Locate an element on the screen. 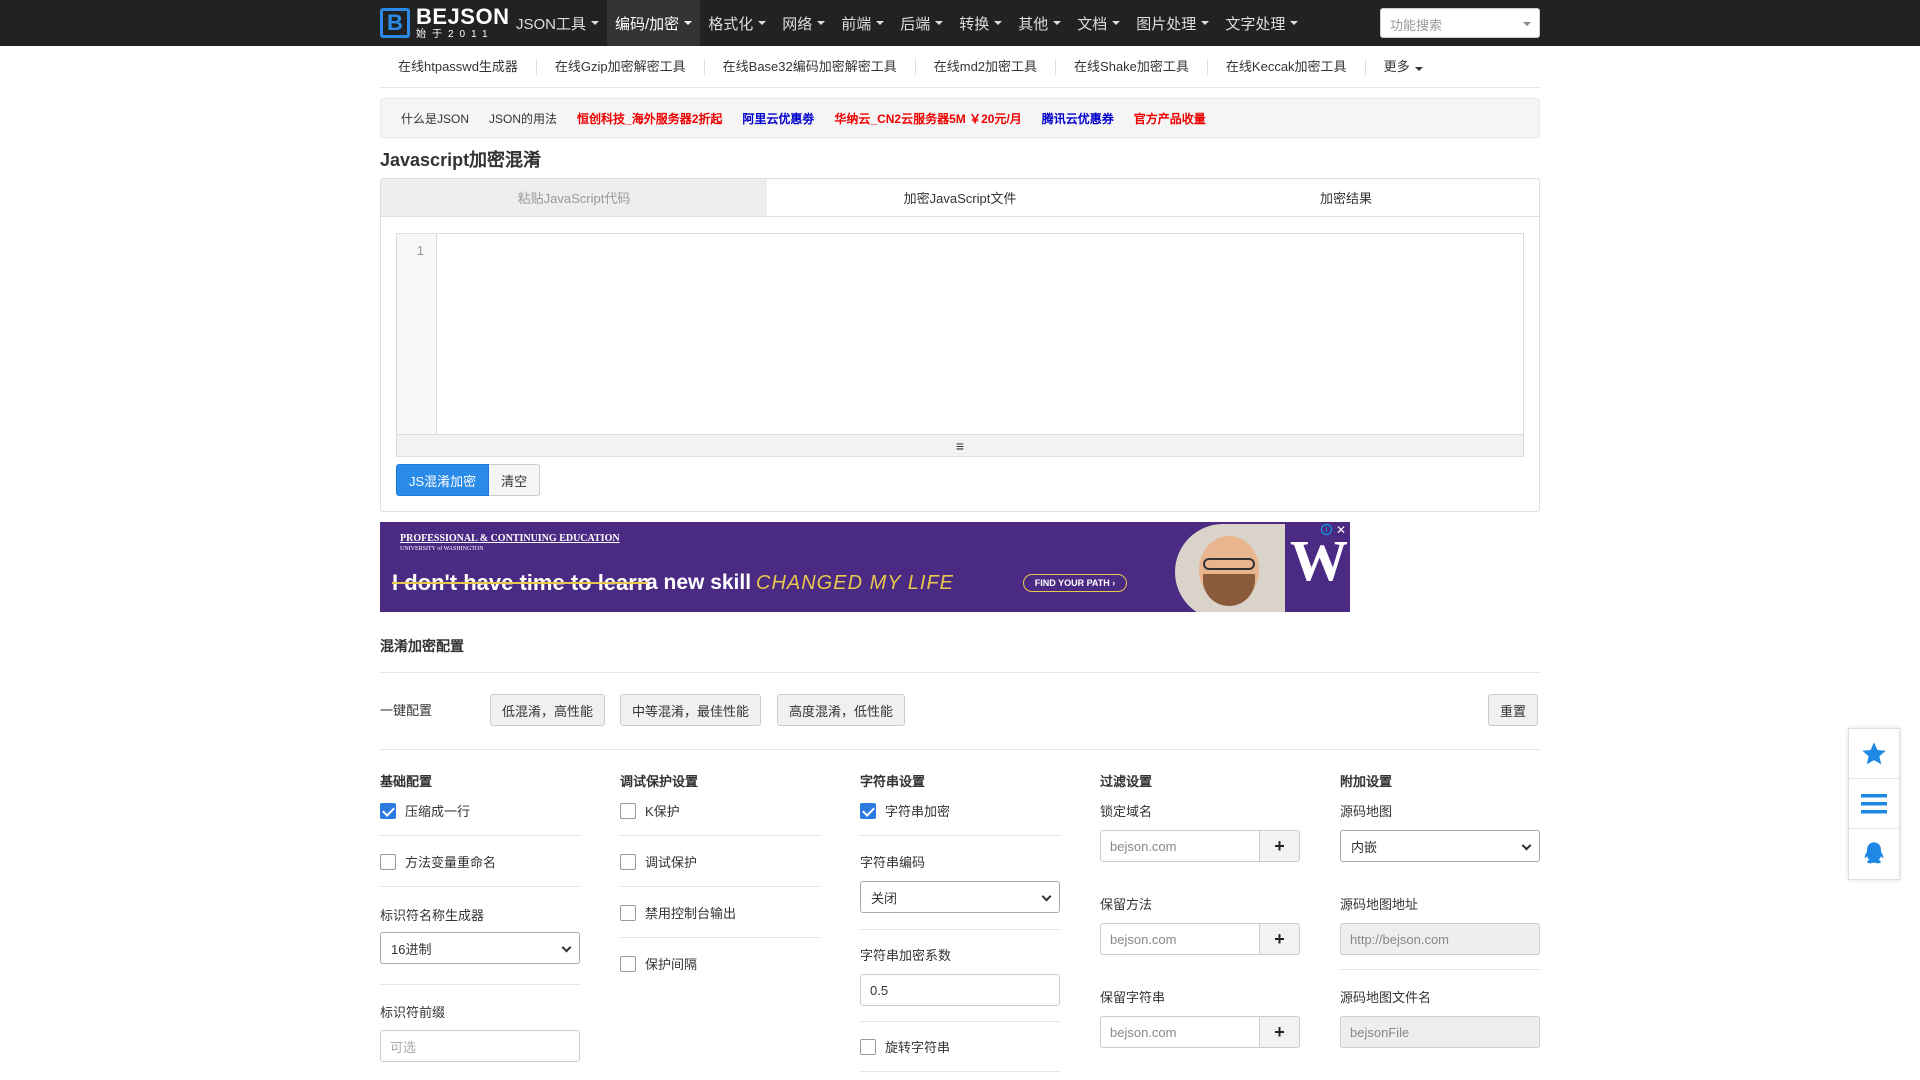 The image size is (1920, 1080). subnav-link-shake: 在线Shake加密工具 is located at coordinates (1132, 66).